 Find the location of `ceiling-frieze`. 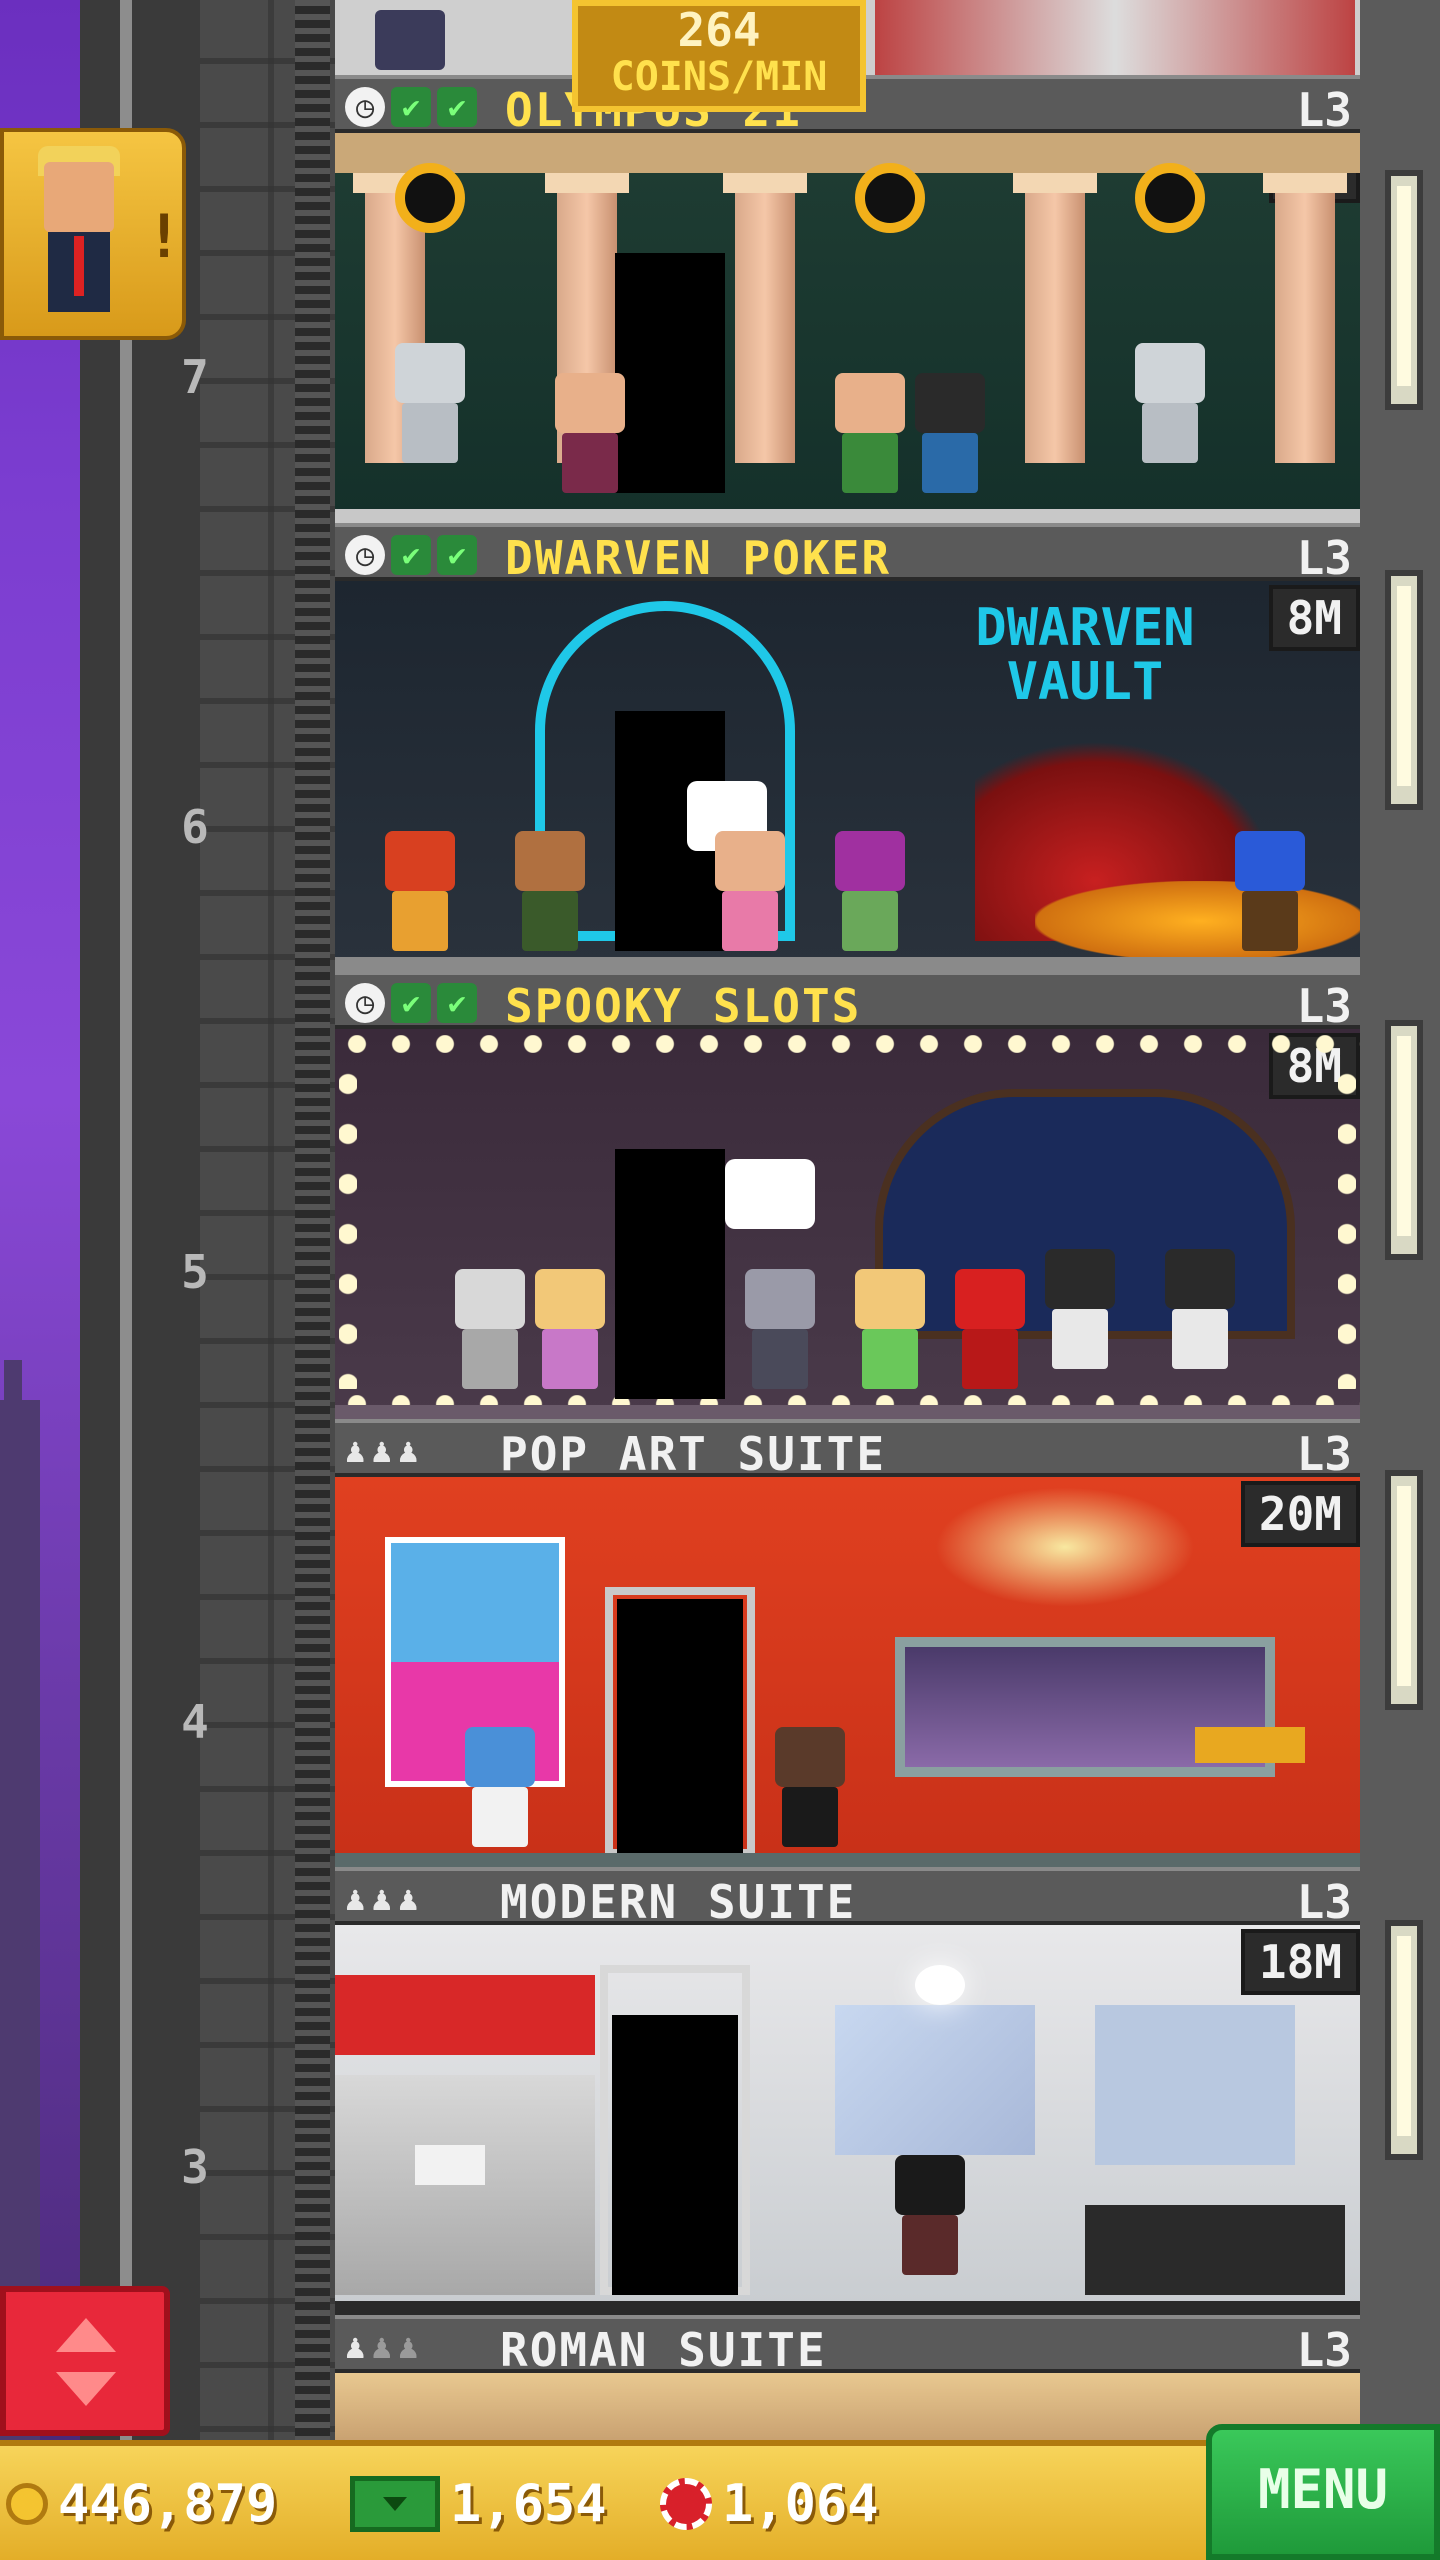

ceiling-frieze is located at coordinates (847, 153).